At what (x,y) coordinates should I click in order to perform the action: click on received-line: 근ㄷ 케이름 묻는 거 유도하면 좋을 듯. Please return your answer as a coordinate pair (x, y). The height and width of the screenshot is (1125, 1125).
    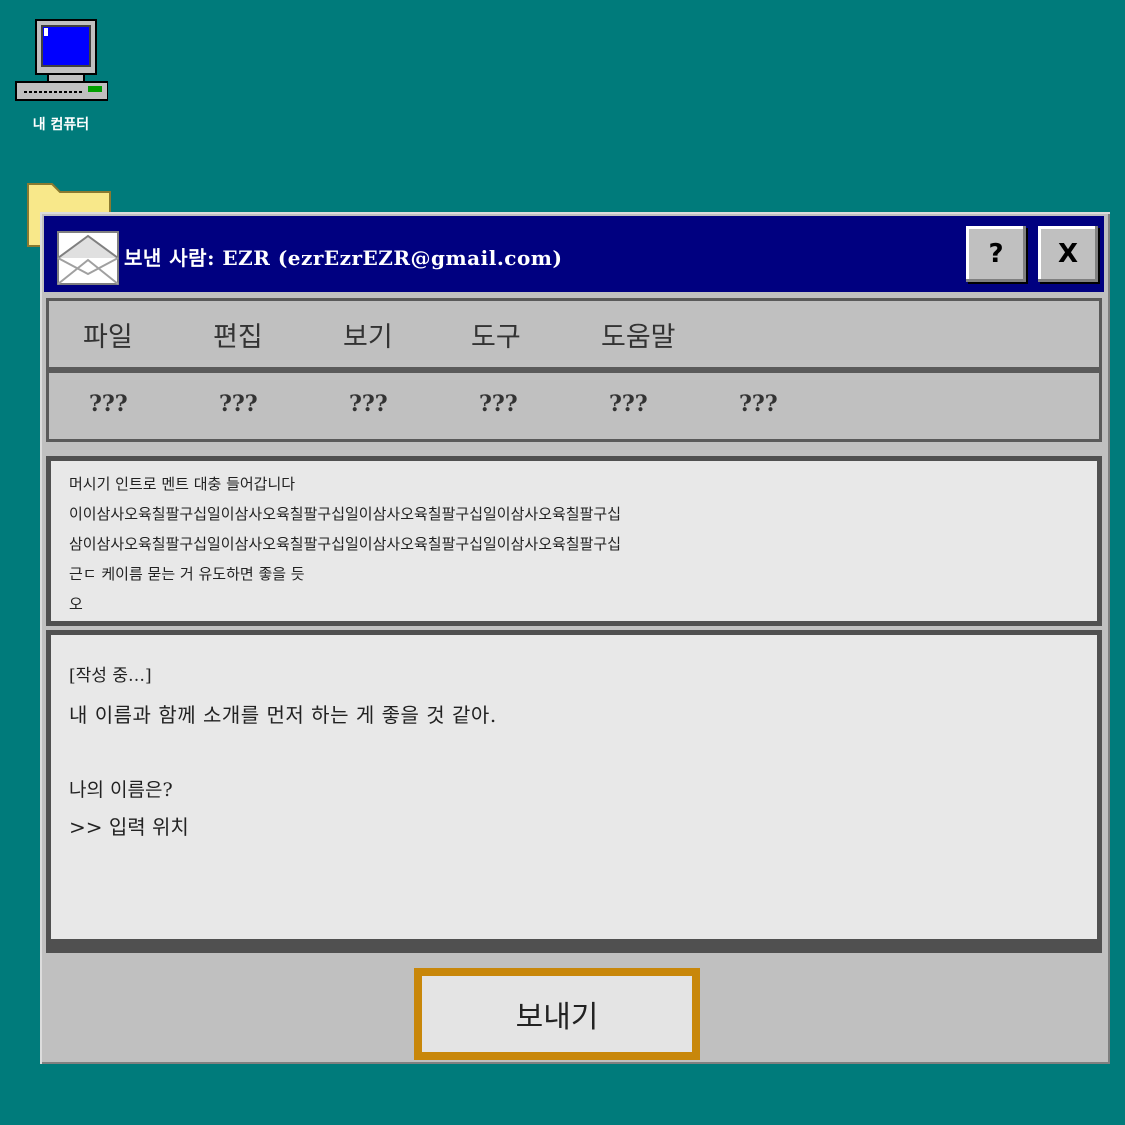
    Looking at the image, I should click on (187, 574).